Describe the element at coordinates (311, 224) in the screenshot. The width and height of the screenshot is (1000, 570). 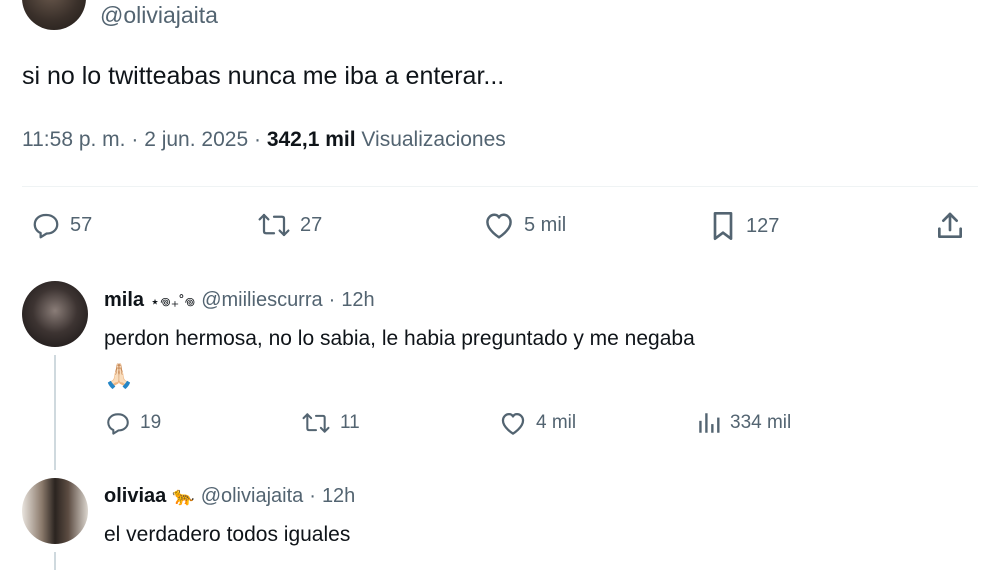
I see `retweet-count: 27` at that location.